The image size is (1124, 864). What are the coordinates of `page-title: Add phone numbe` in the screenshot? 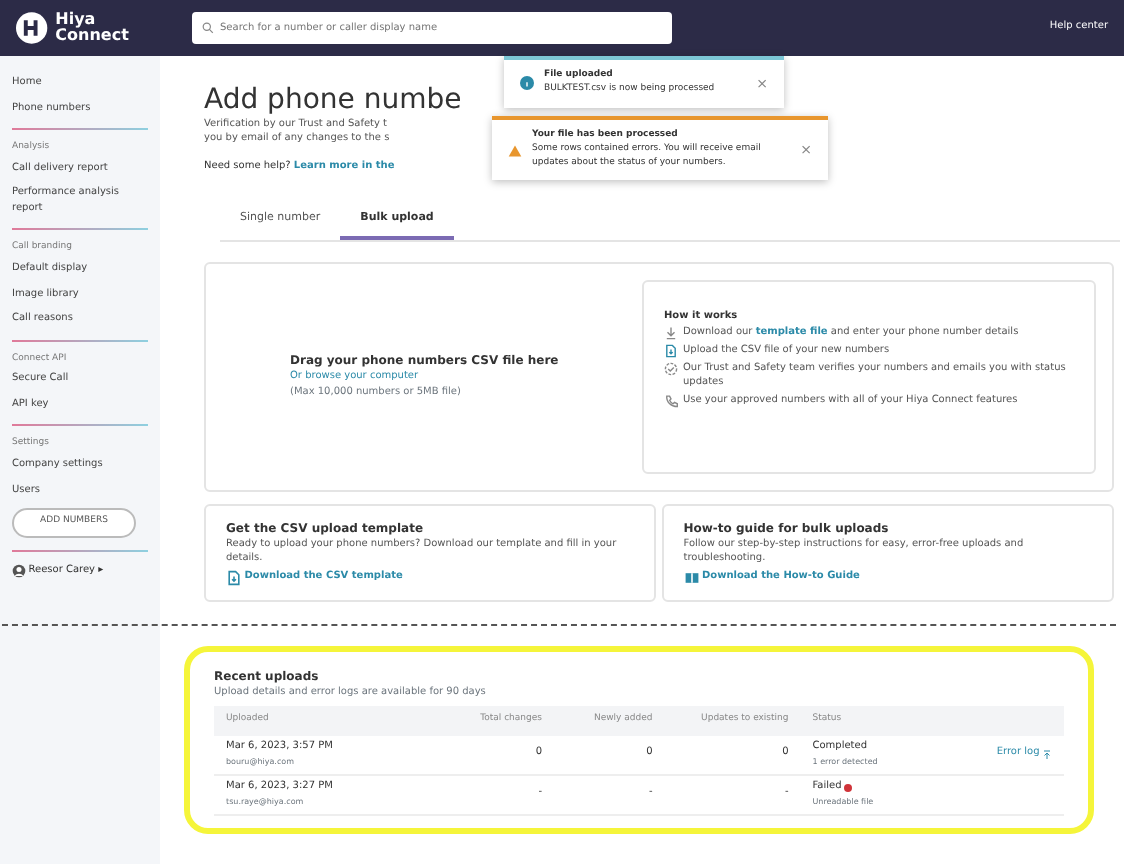 It's located at (333, 101).